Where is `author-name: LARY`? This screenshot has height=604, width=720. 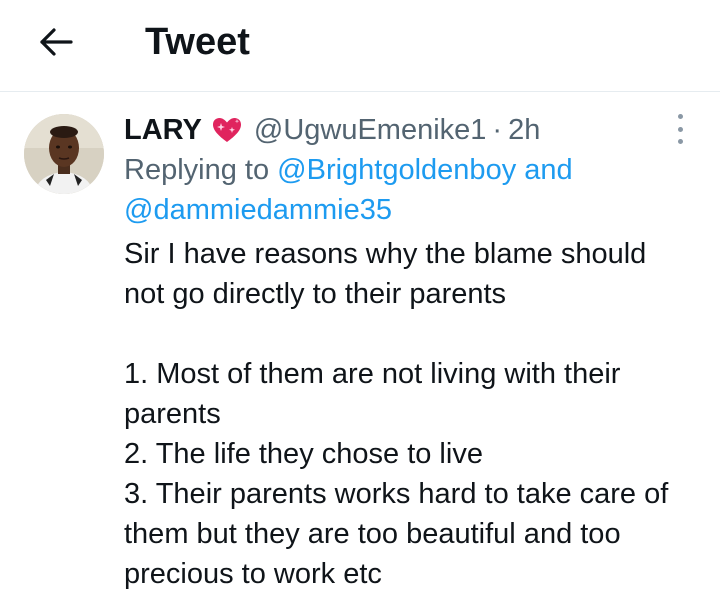 author-name: LARY is located at coordinates (163, 130).